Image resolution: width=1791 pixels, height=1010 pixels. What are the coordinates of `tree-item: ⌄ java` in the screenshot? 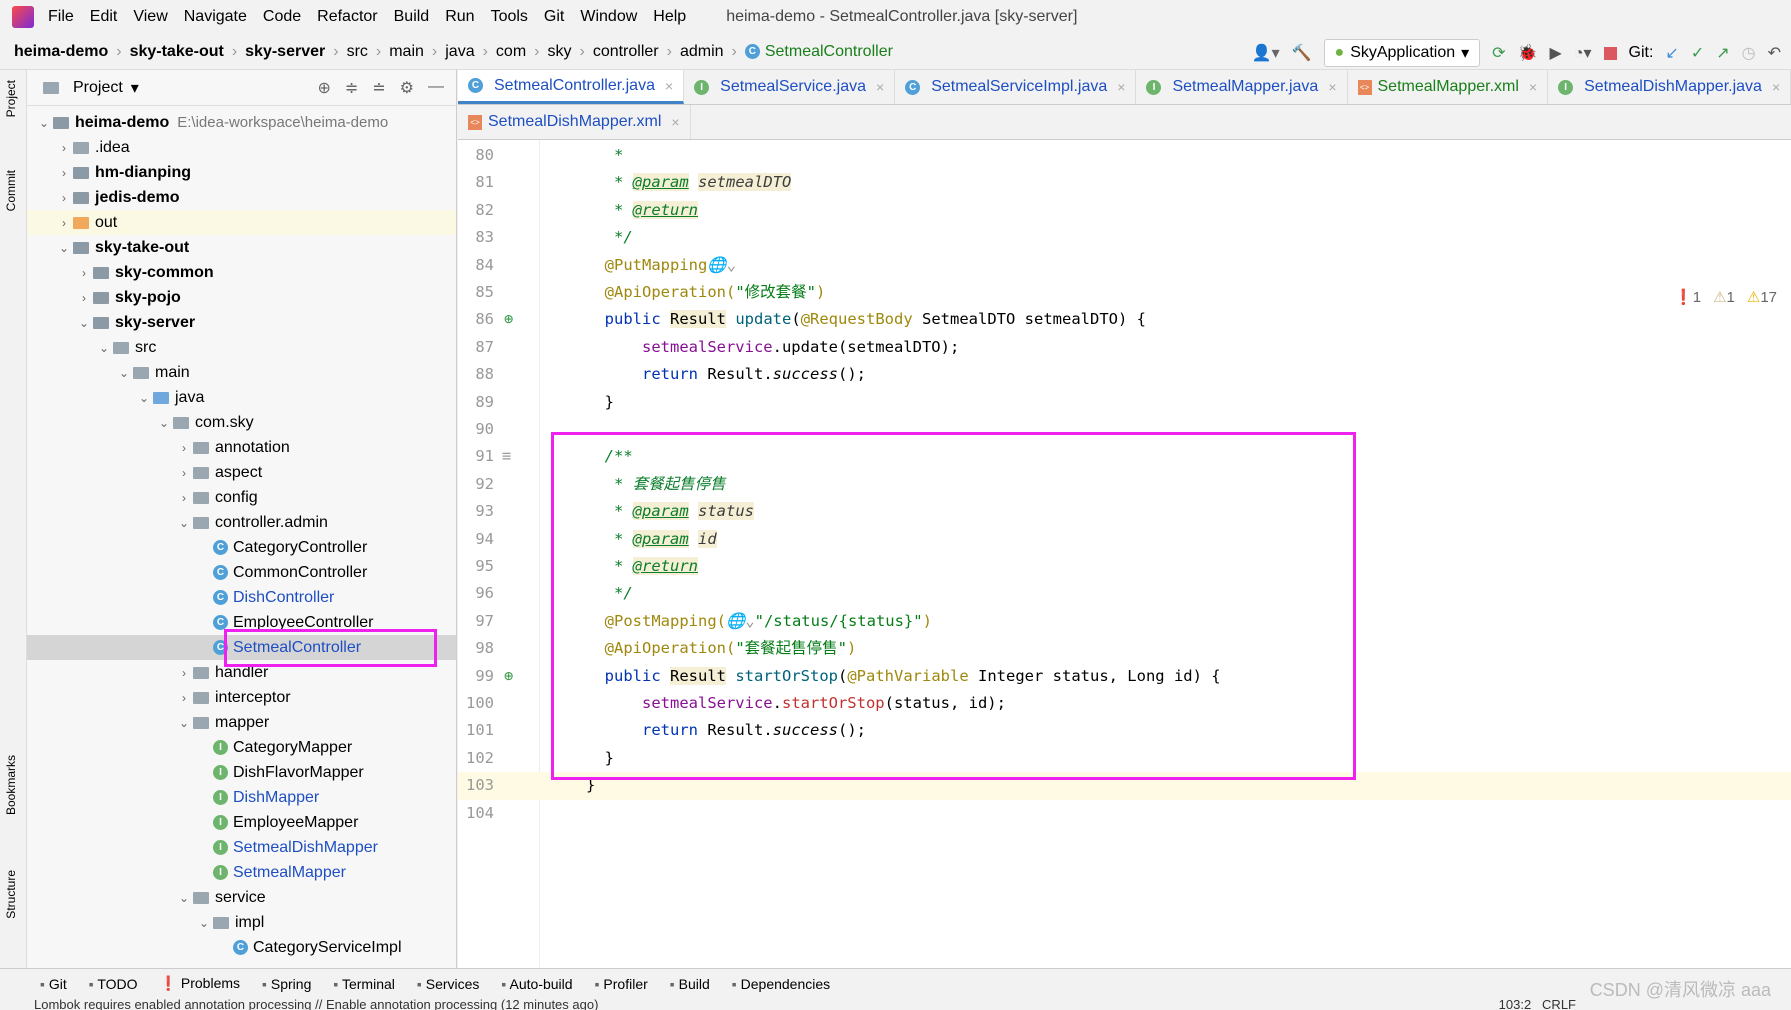 It's located at (241, 397).